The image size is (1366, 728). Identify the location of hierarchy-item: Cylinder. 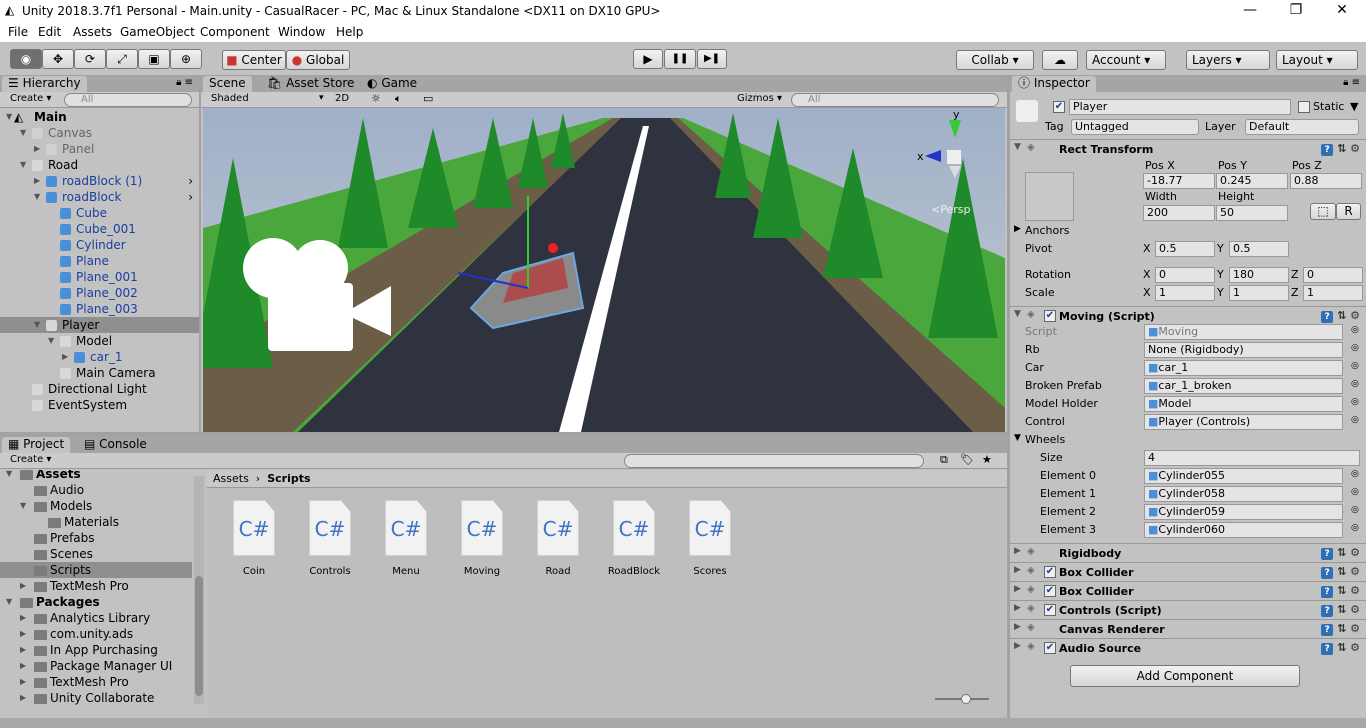
(99, 245).